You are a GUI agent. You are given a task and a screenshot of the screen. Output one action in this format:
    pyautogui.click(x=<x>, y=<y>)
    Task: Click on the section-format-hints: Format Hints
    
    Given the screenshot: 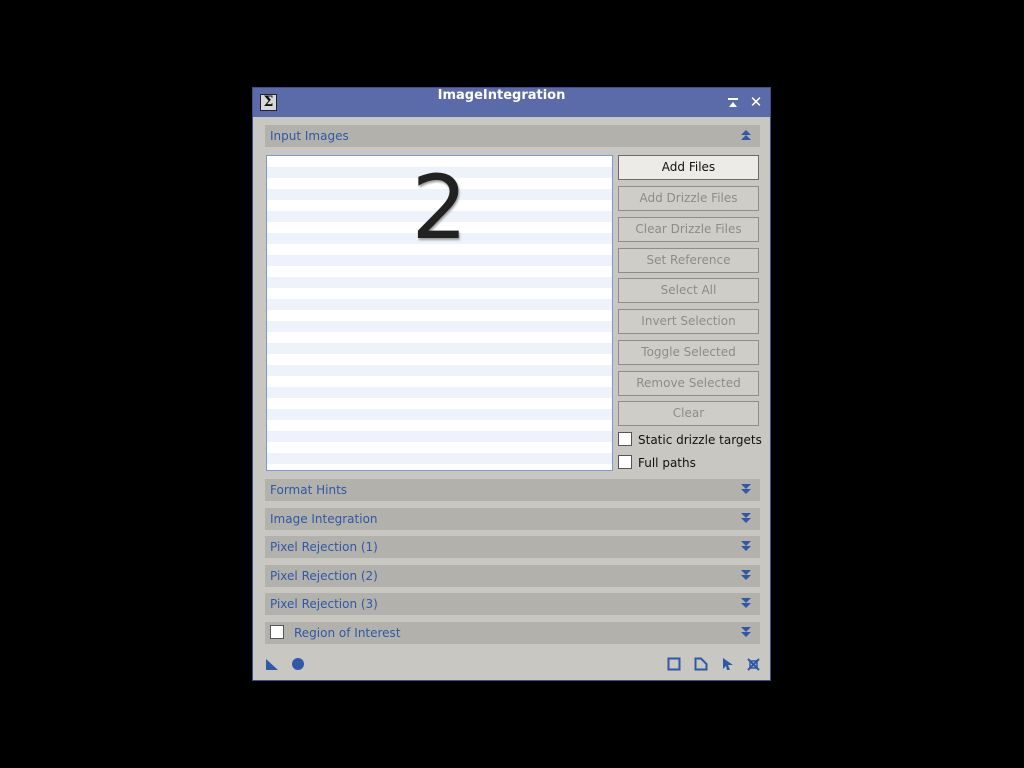 What is the action you would take?
    pyautogui.click(x=512, y=490)
    